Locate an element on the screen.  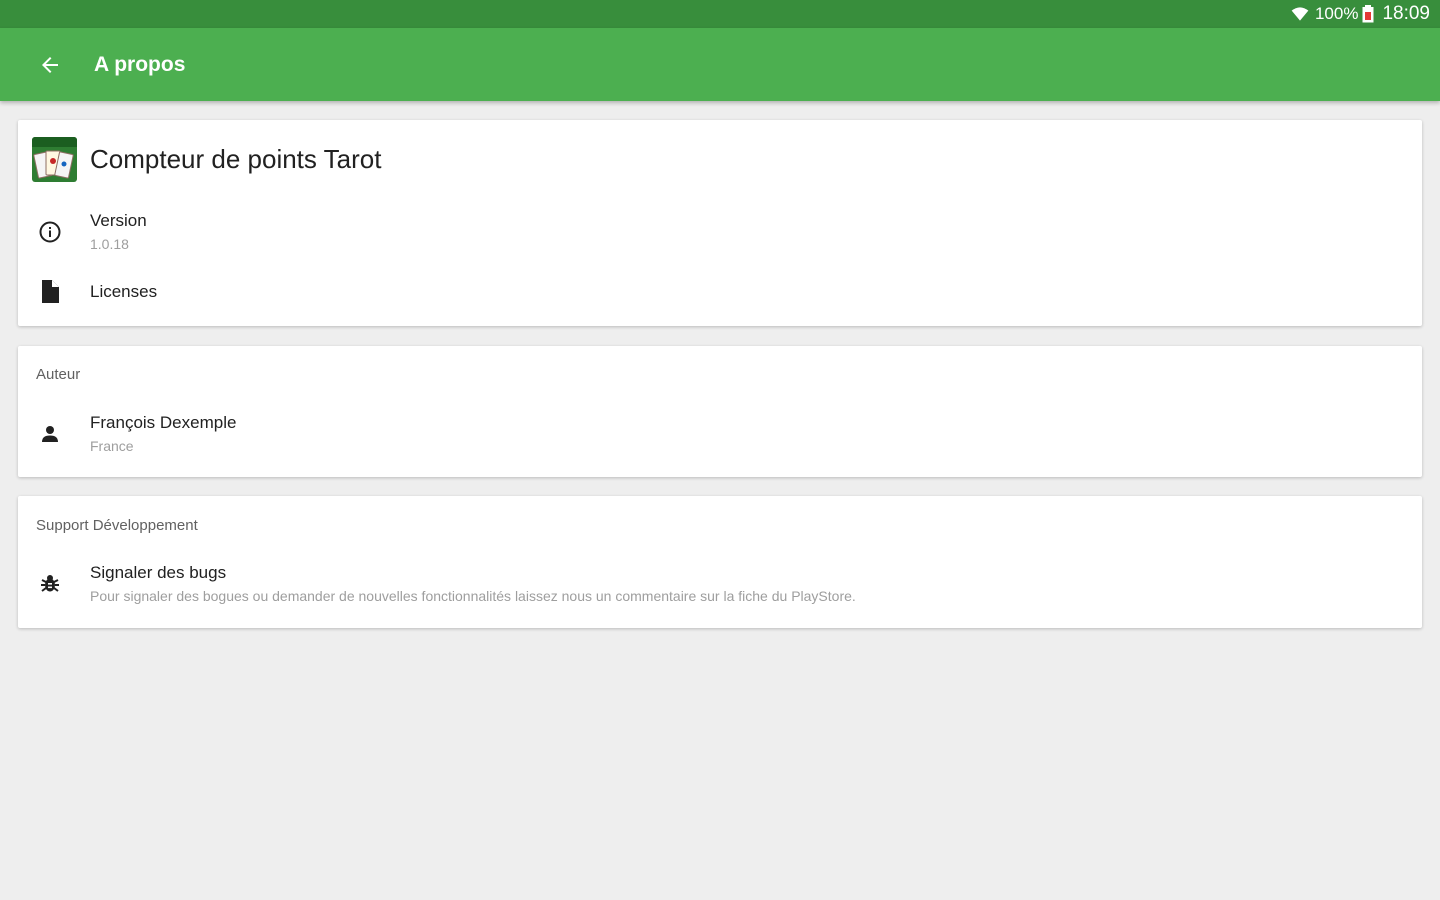
author-name: François Dexemple is located at coordinates (163, 422).